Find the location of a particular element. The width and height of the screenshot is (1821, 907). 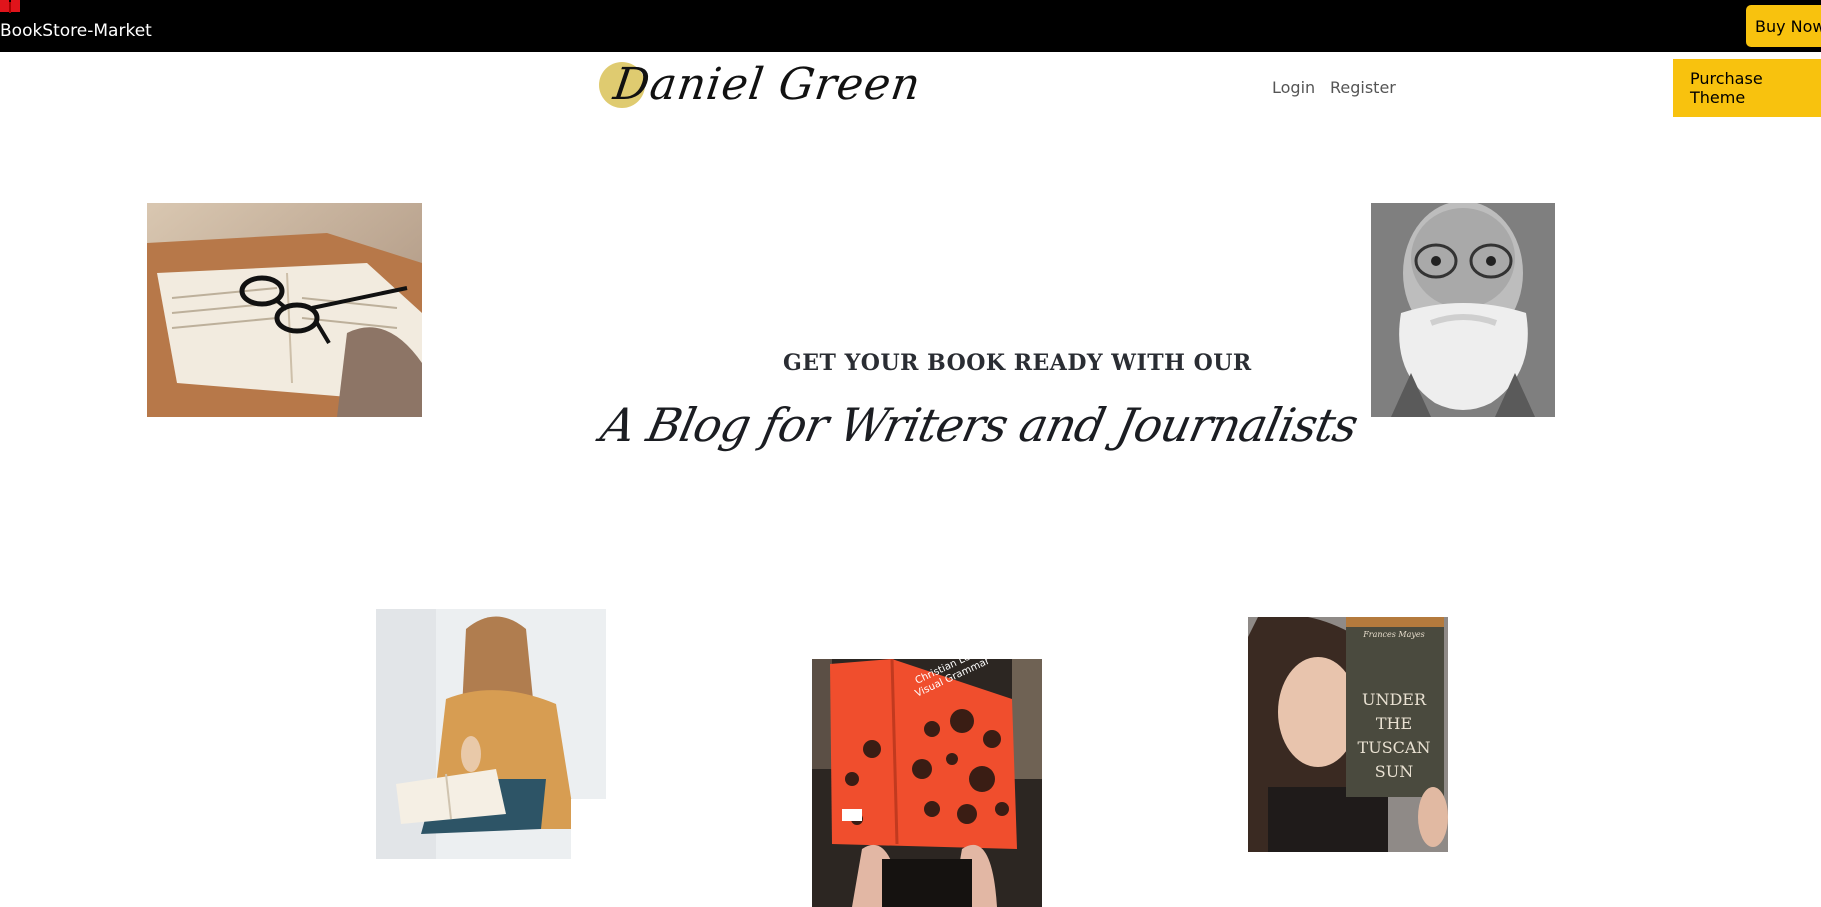

book-with-glasses-photo is located at coordinates (284, 310).